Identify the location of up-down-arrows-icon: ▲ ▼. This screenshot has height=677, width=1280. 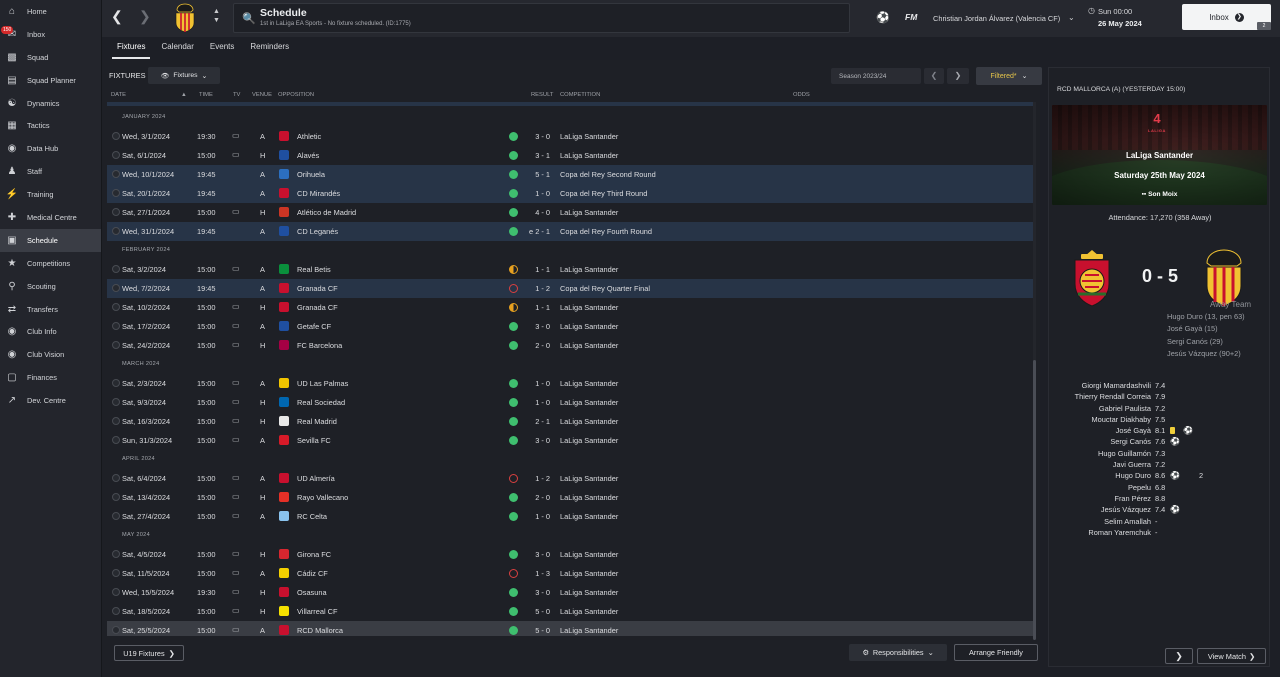
(216, 16).